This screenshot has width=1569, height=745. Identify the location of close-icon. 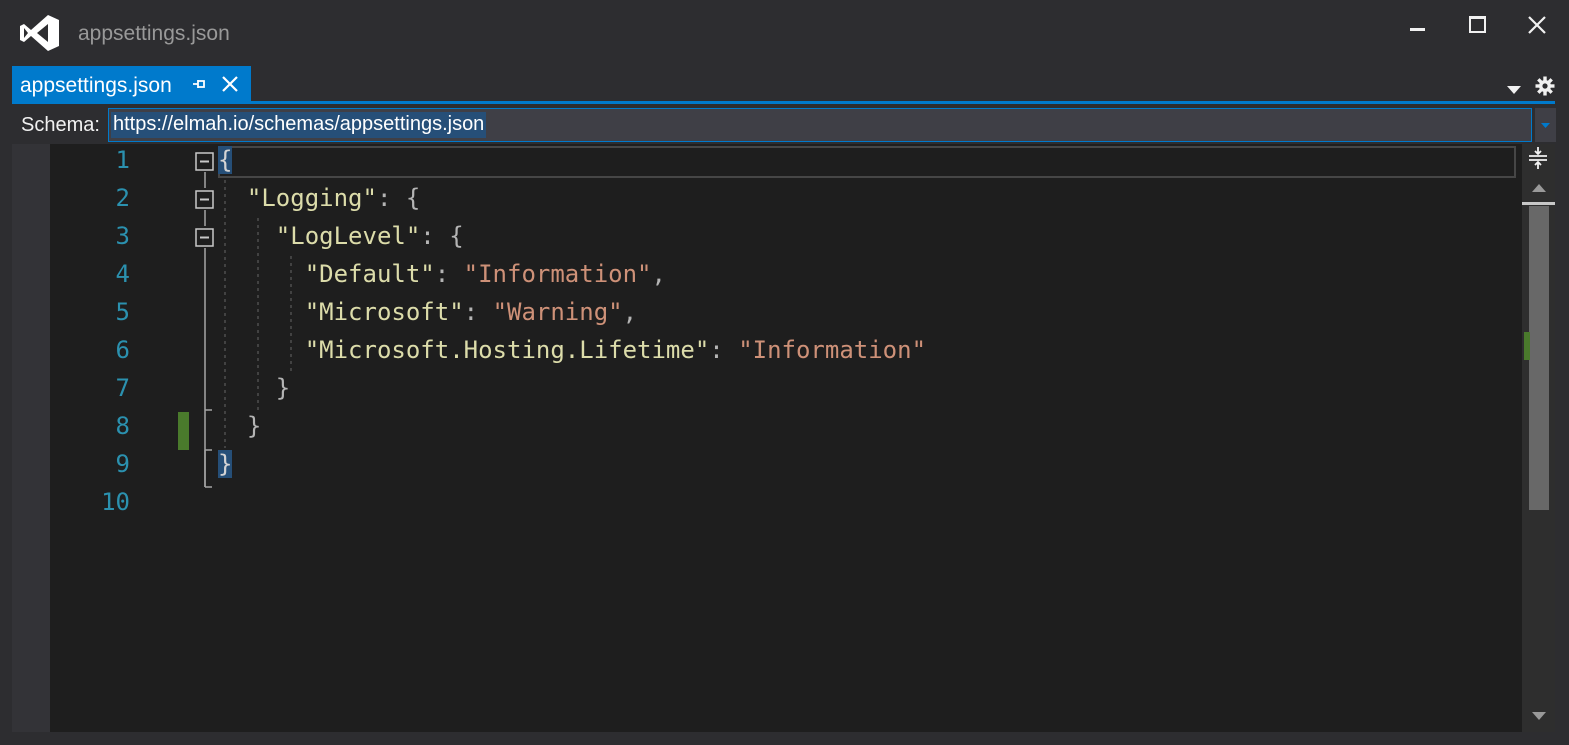
(1537, 25).